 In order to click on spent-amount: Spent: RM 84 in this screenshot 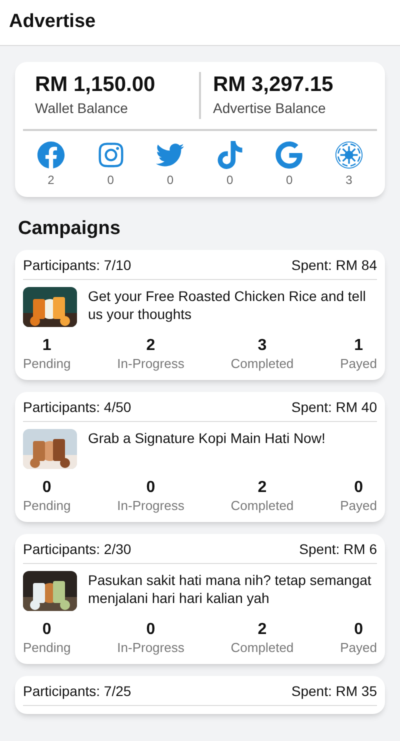, I will do `click(334, 265)`.